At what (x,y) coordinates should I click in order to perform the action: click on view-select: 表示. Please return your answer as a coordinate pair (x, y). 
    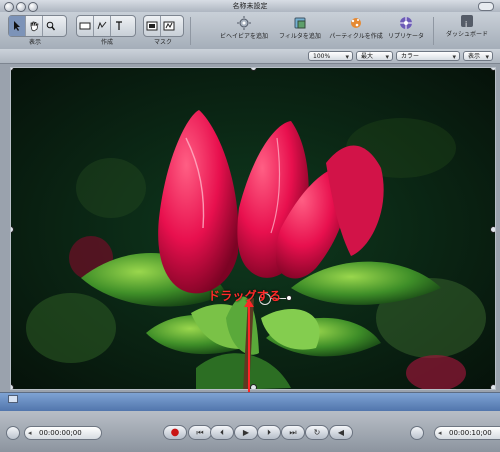
    Looking at the image, I should click on (478, 56).